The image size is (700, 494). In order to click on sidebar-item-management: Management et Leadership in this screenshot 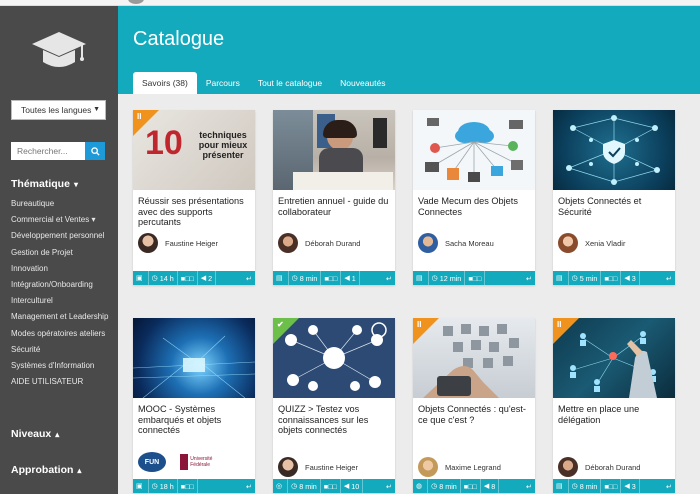, I will do `click(63, 317)`.